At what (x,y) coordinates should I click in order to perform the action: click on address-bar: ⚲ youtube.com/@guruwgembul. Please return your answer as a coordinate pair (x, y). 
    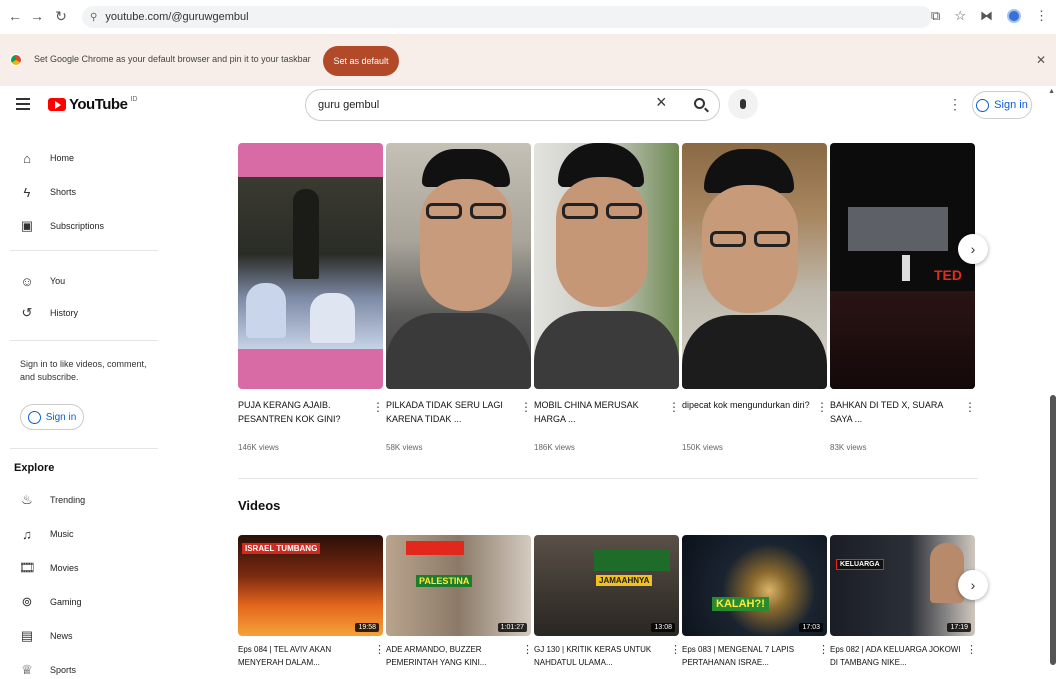
    Looking at the image, I should click on (507, 17).